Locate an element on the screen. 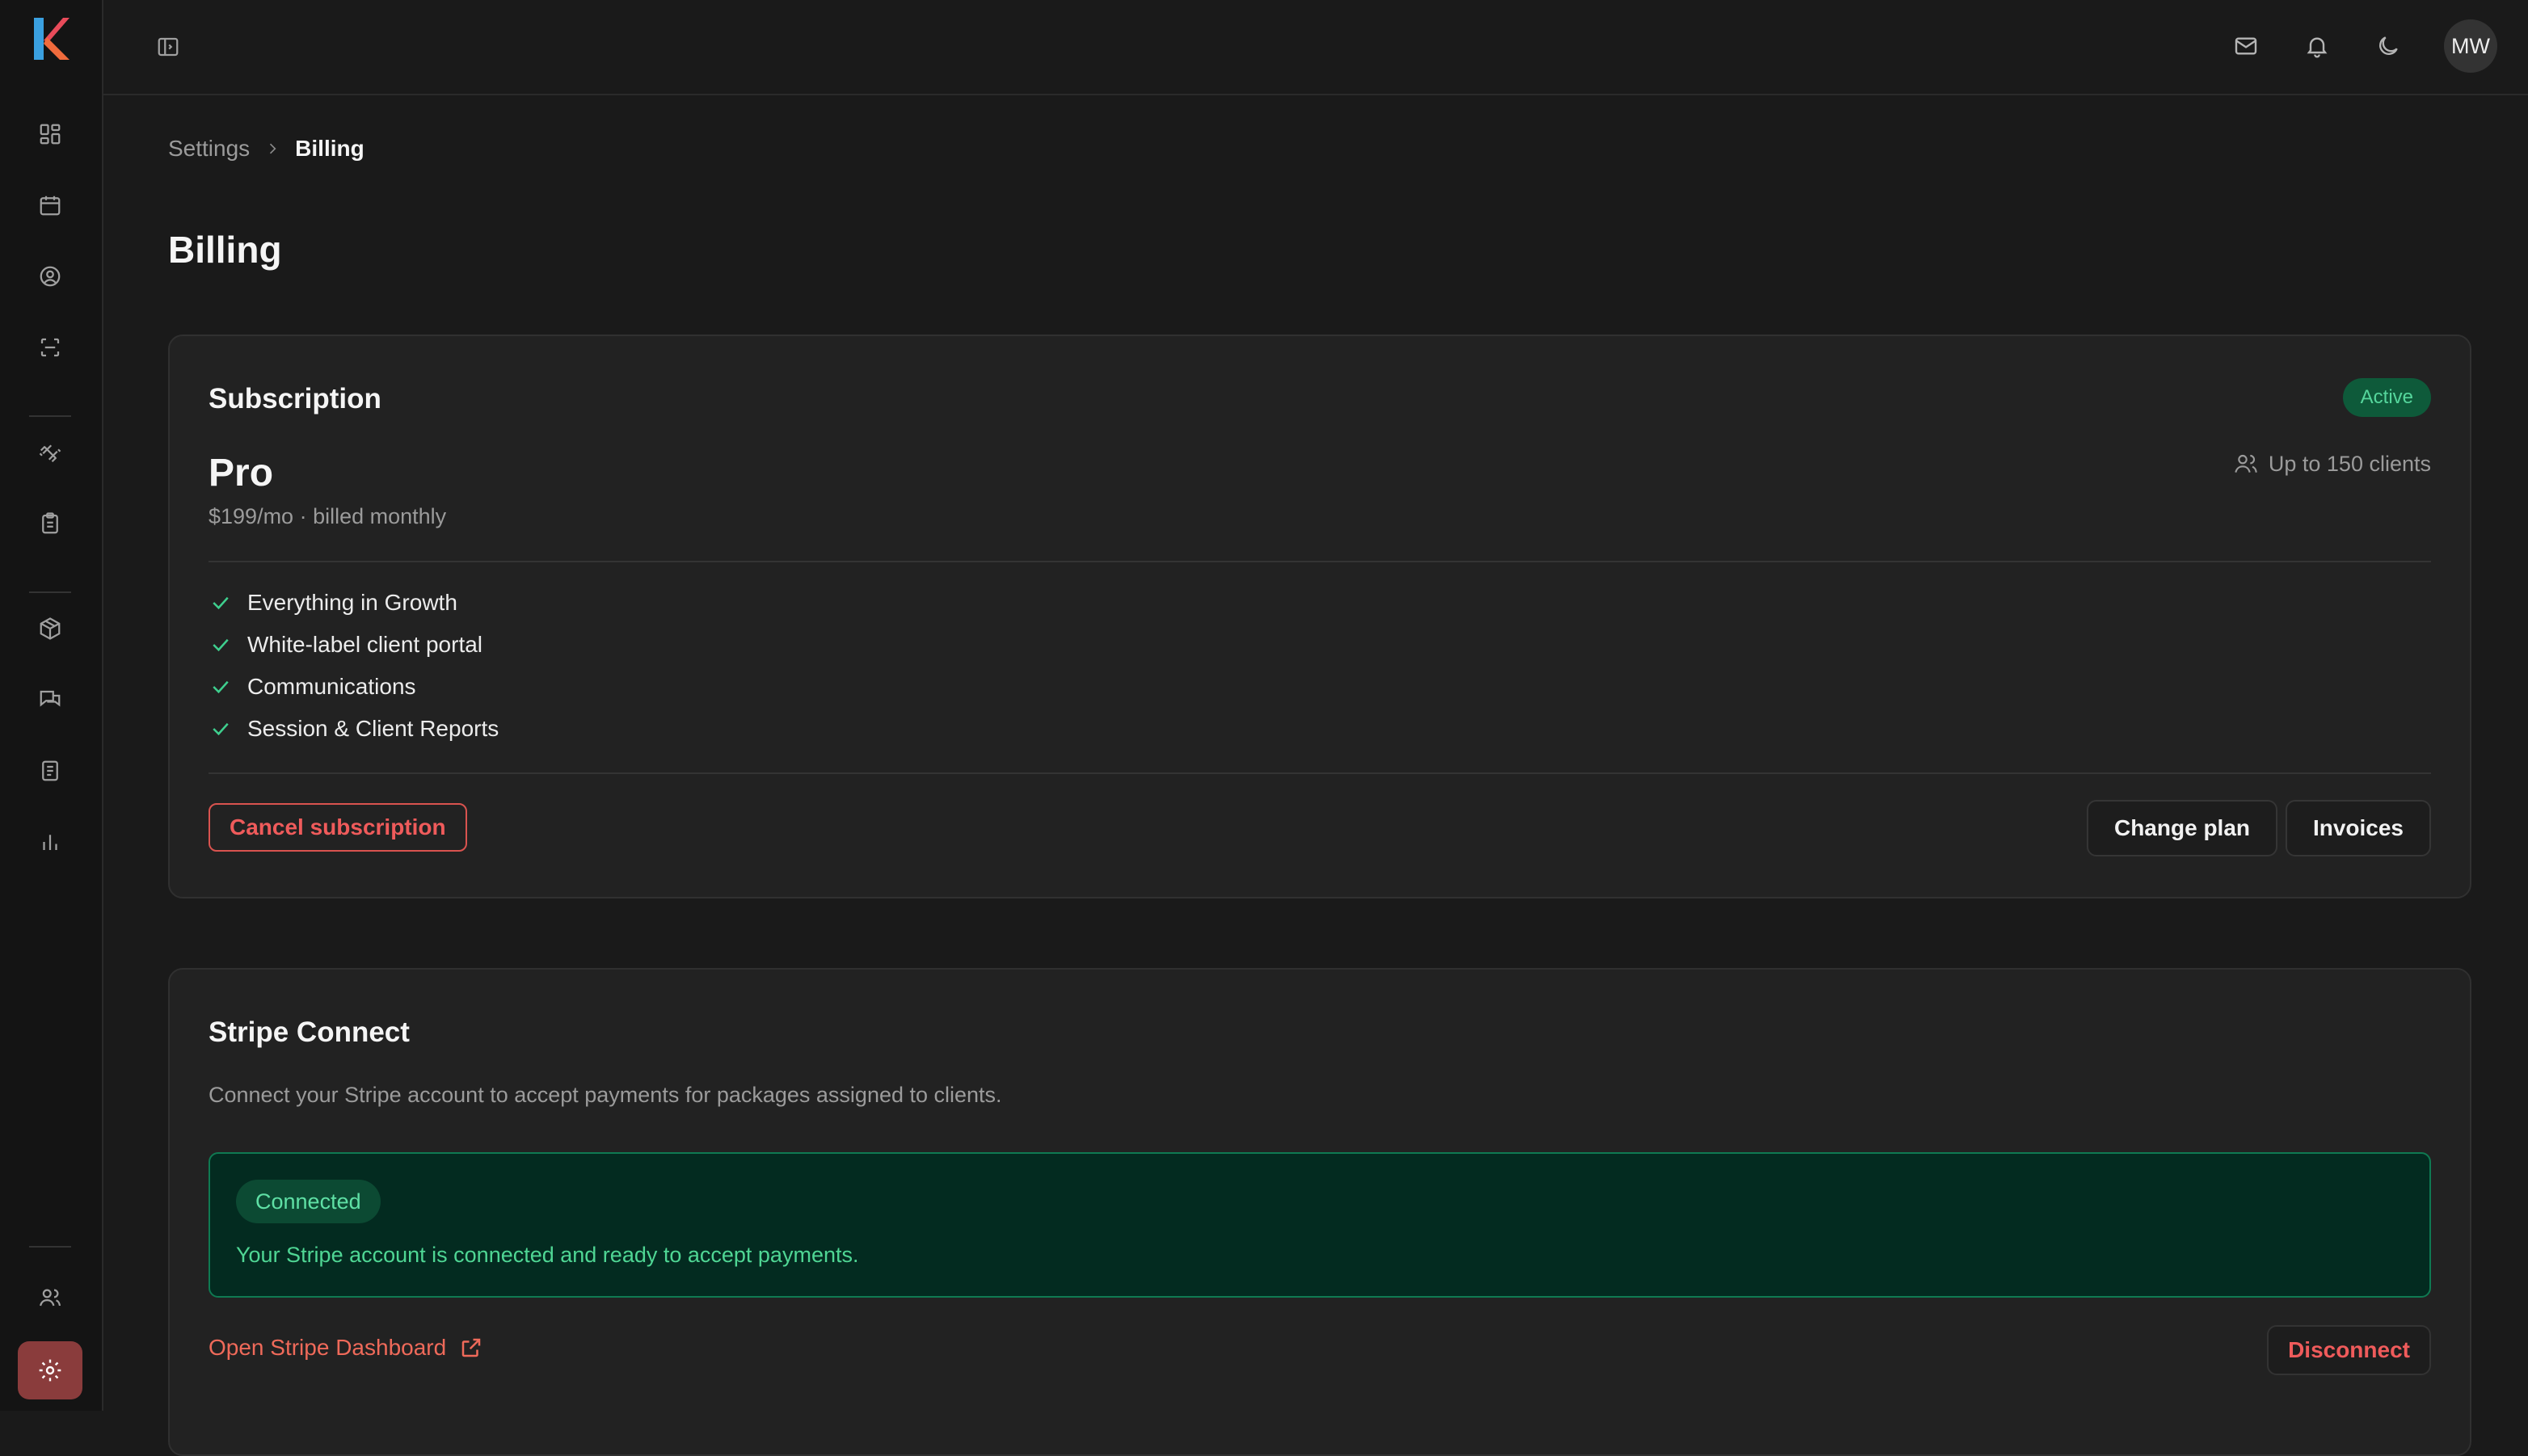  feature-item: Everything in Growth is located at coordinates (354, 603).